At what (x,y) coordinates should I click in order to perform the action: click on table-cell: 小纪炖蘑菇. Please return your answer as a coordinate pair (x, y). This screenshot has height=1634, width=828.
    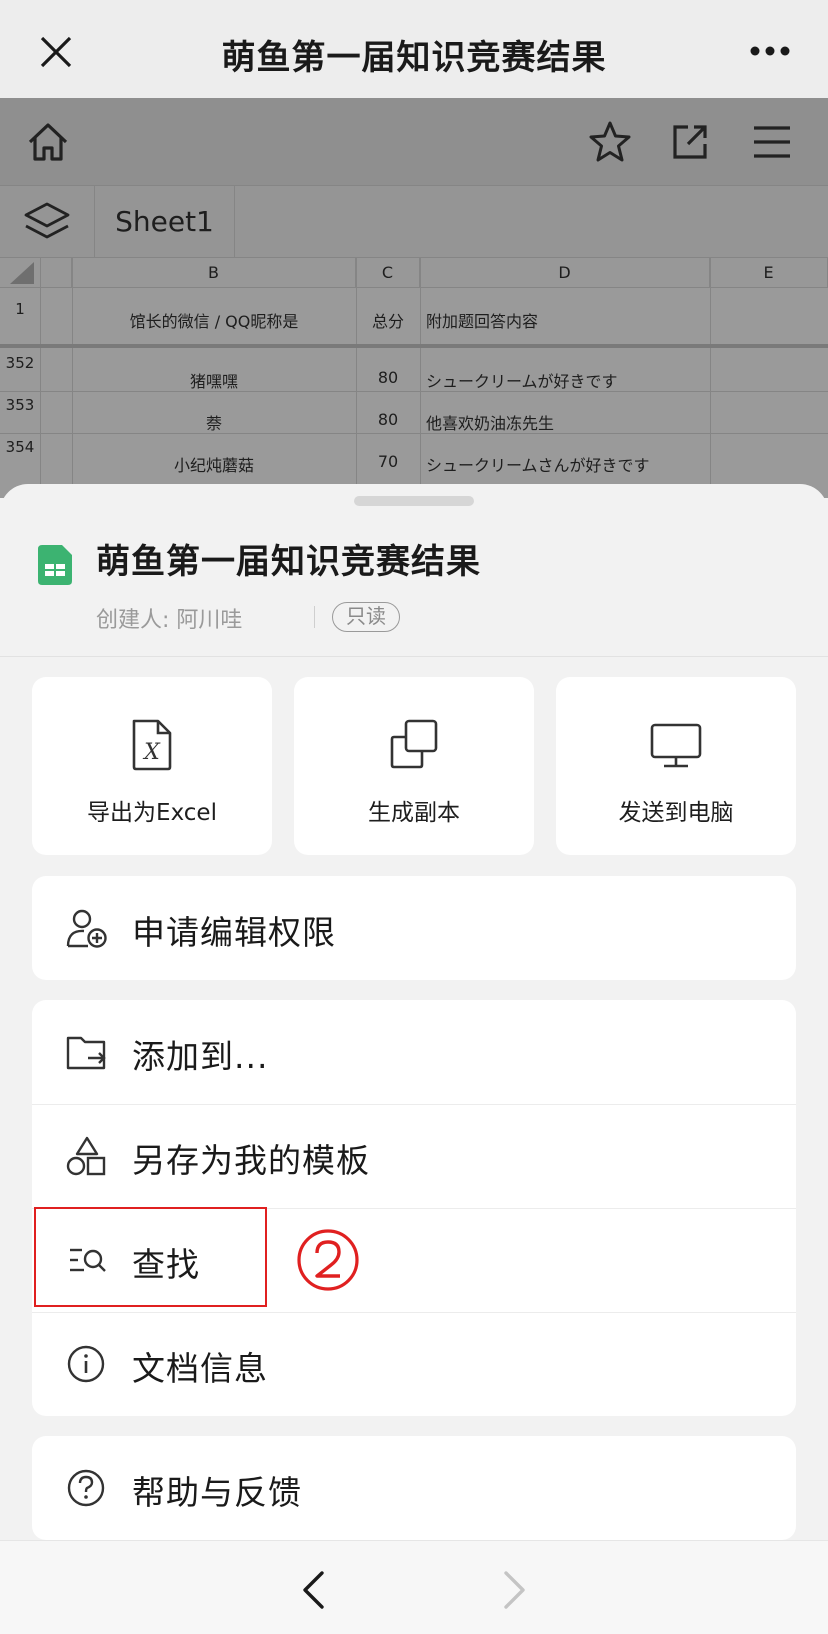
    Looking at the image, I should click on (213, 465).